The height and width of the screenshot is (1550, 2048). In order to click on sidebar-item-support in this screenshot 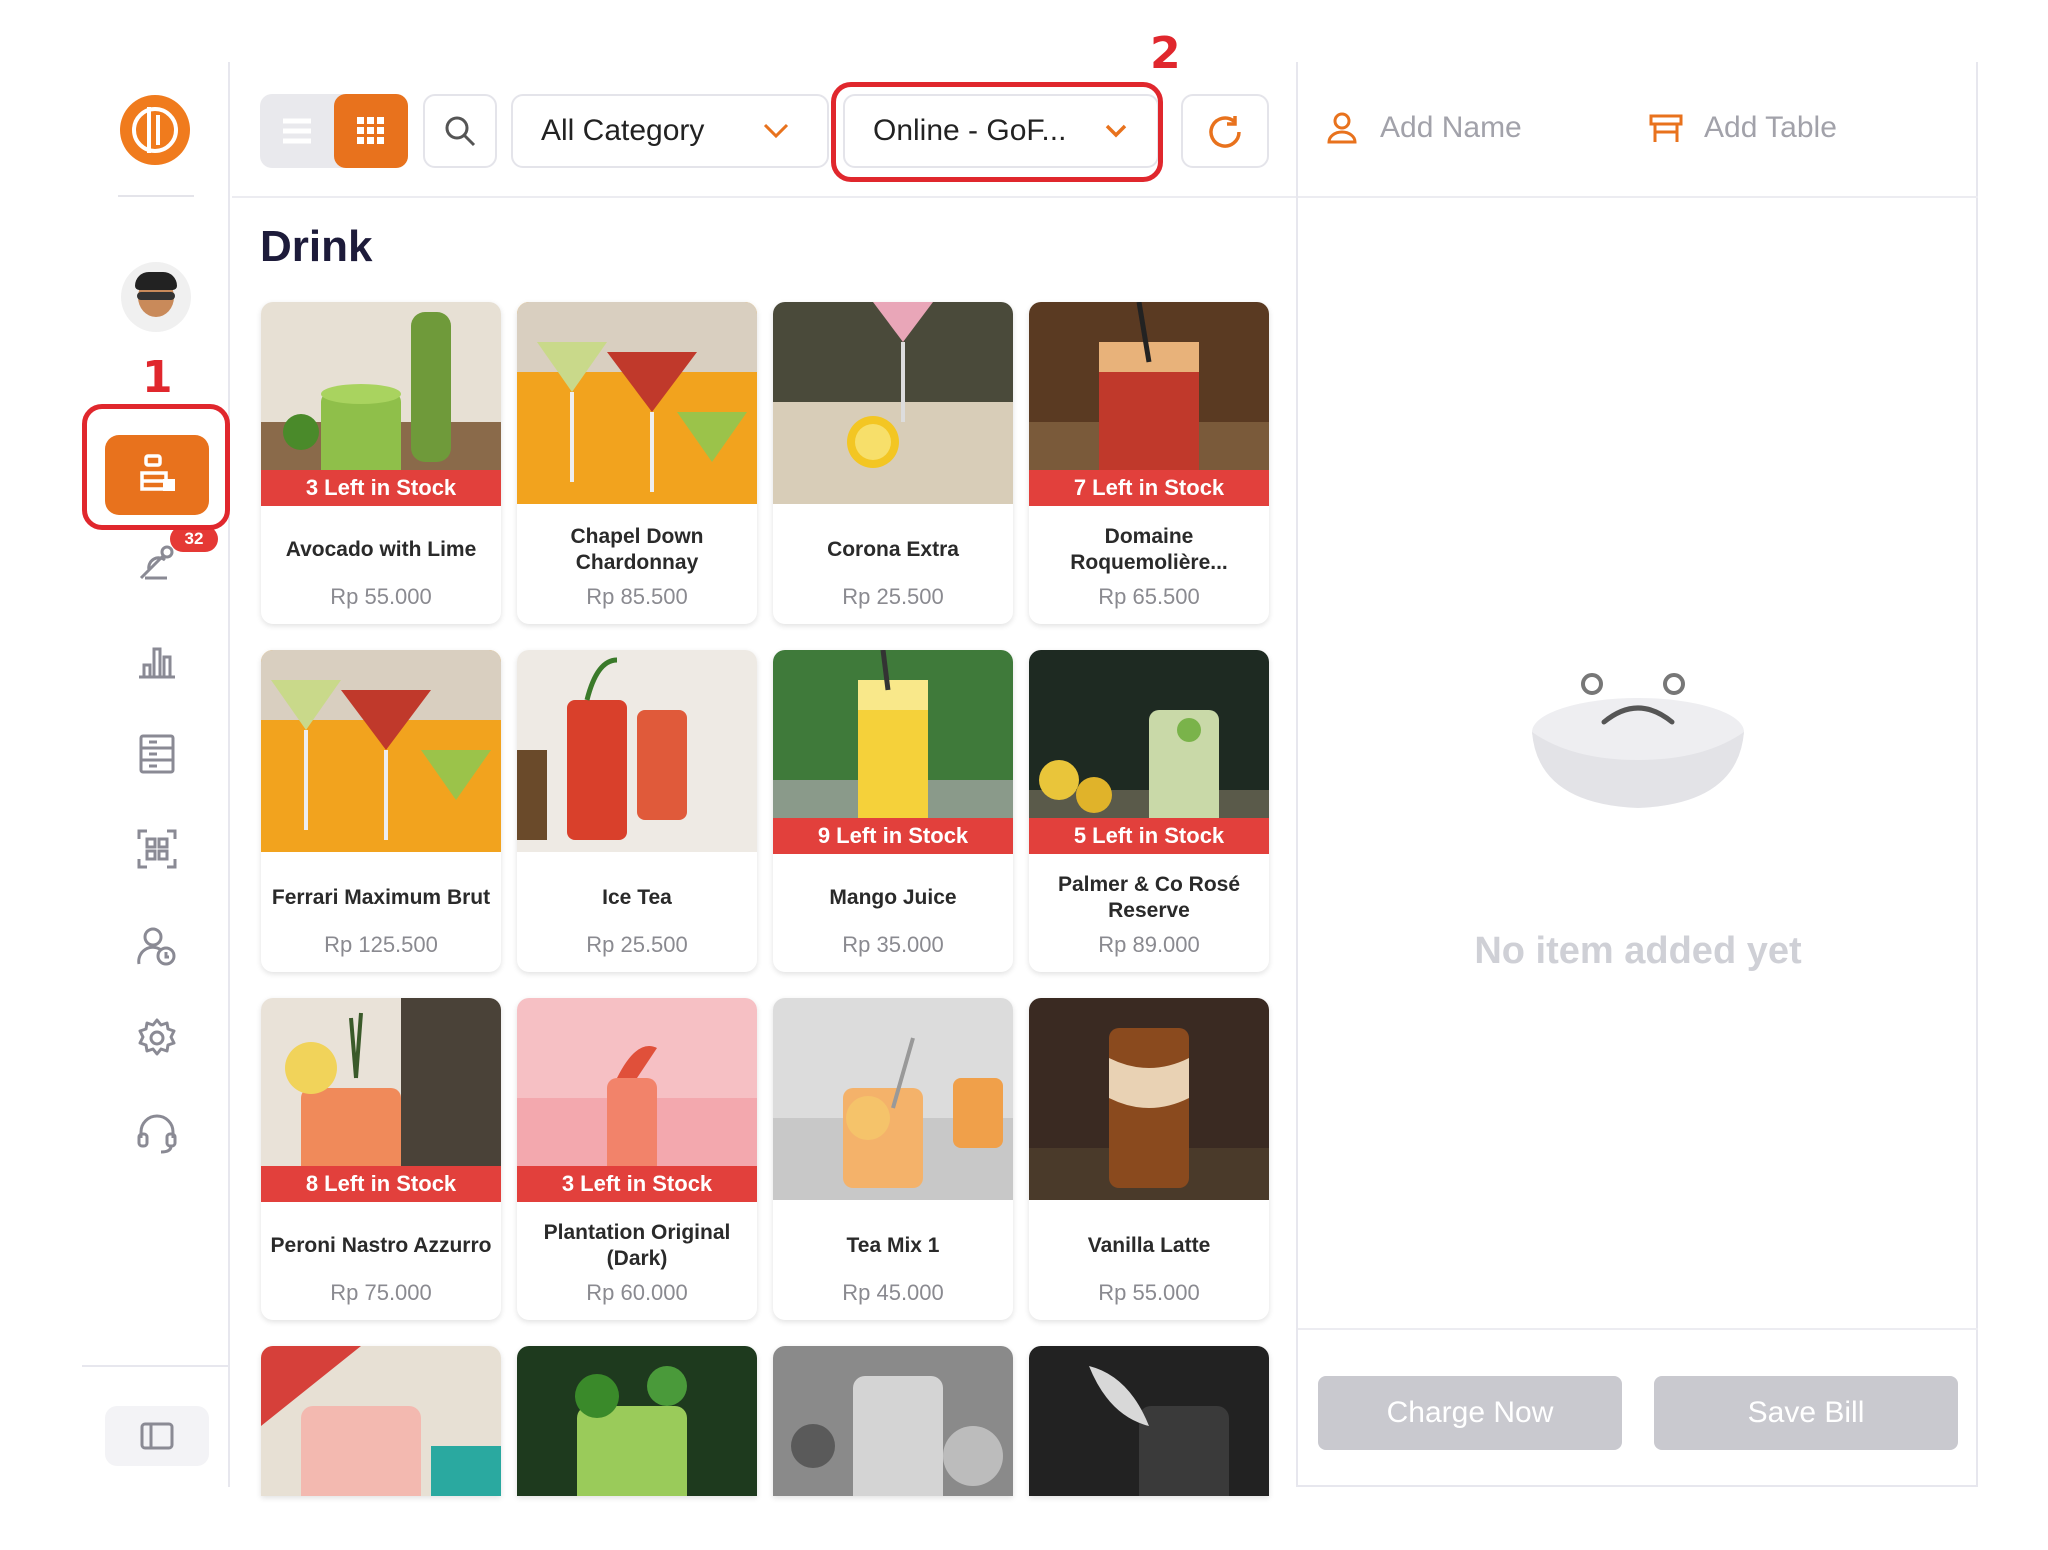, I will do `click(157, 1132)`.